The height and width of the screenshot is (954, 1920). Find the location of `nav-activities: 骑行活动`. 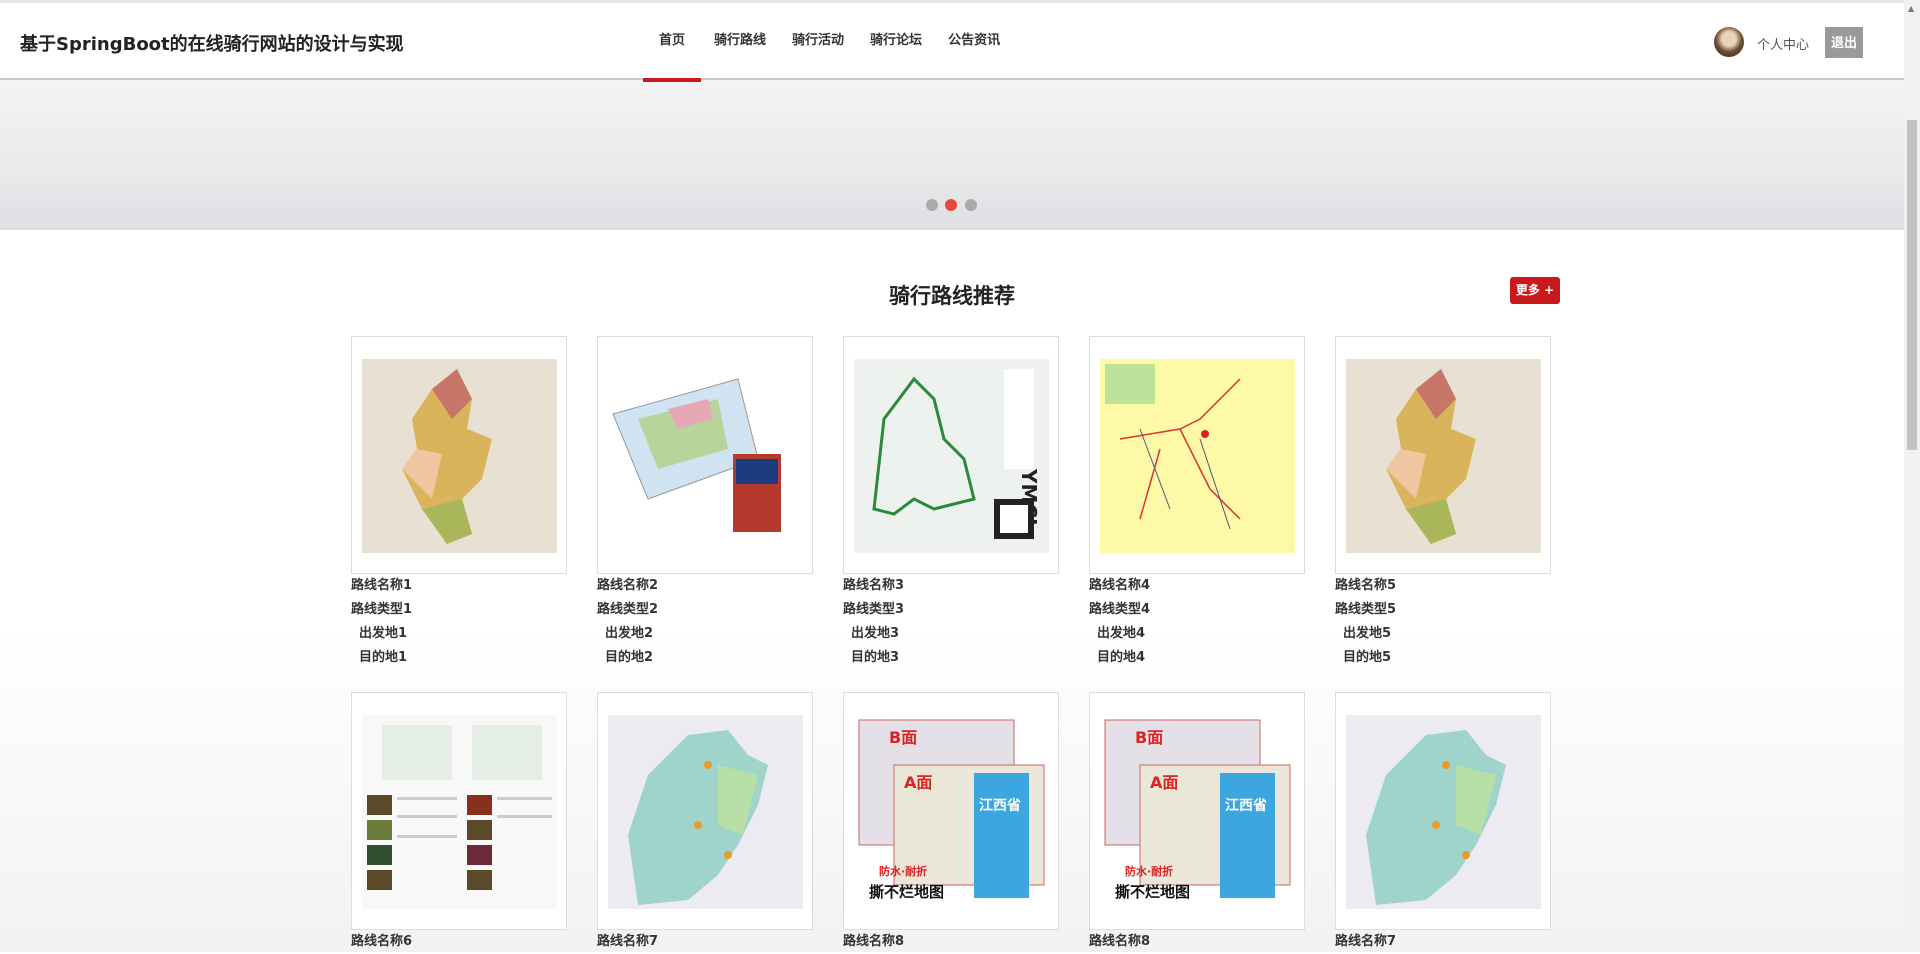

nav-activities: 骑行活动 is located at coordinates (818, 41).